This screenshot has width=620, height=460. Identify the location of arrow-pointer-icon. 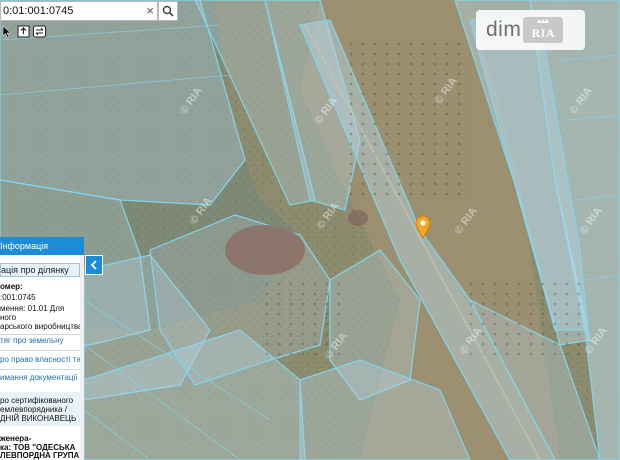
(7, 31).